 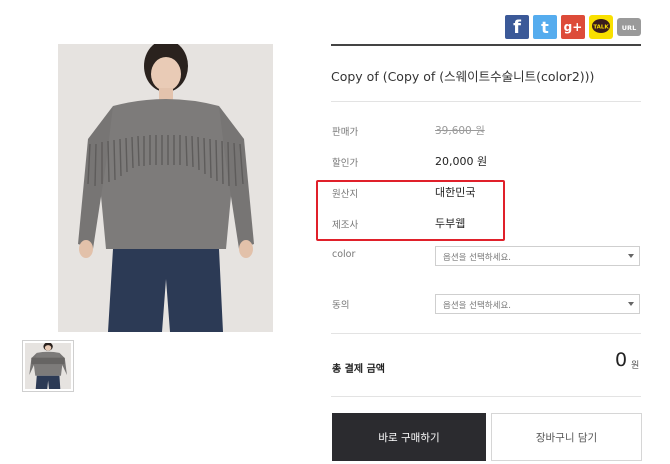 What do you see at coordinates (537, 256) in the screenshot?
I see `color-option-select: 옵션을 선택하세요.` at bounding box center [537, 256].